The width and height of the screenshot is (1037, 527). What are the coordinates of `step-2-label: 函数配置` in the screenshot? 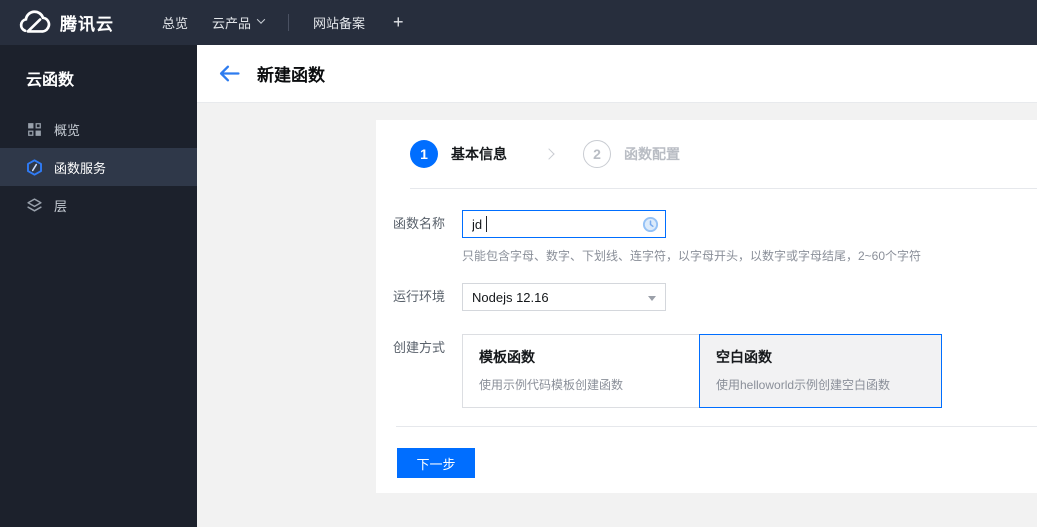 It's located at (652, 154).